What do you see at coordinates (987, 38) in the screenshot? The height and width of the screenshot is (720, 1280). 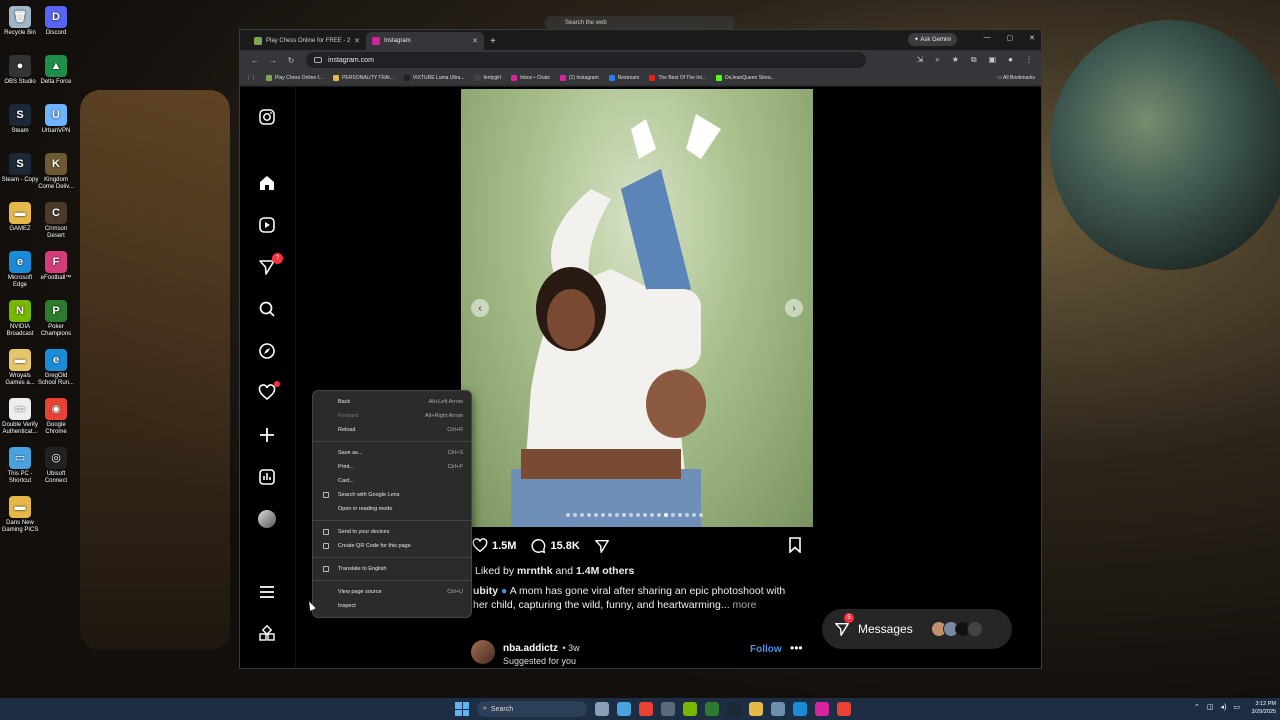 I see `minimize-icon: —` at bounding box center [987, 38].